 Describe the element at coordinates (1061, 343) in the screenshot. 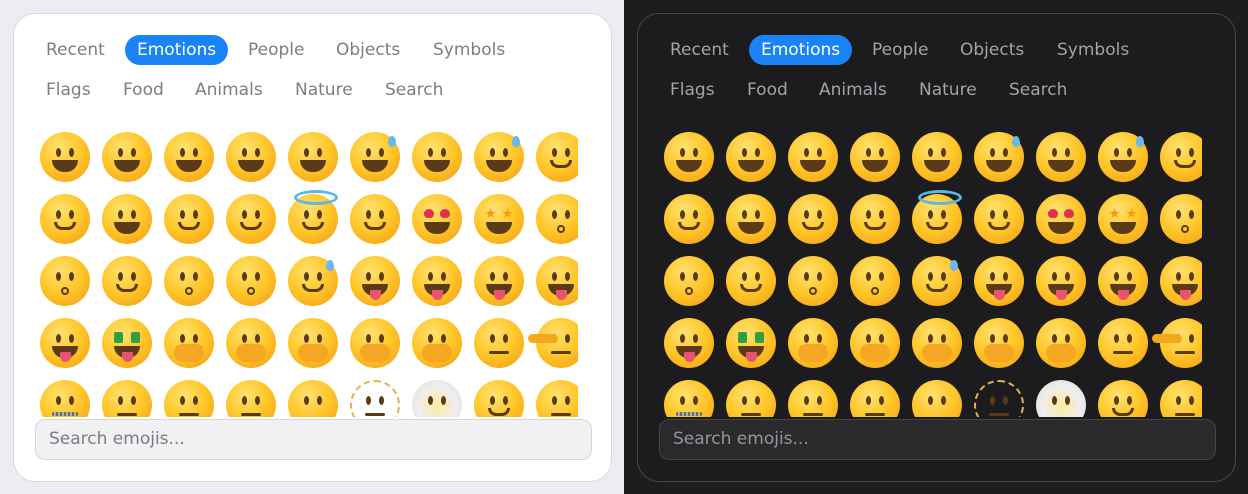

I see `shushing-face-emoji` at that location.